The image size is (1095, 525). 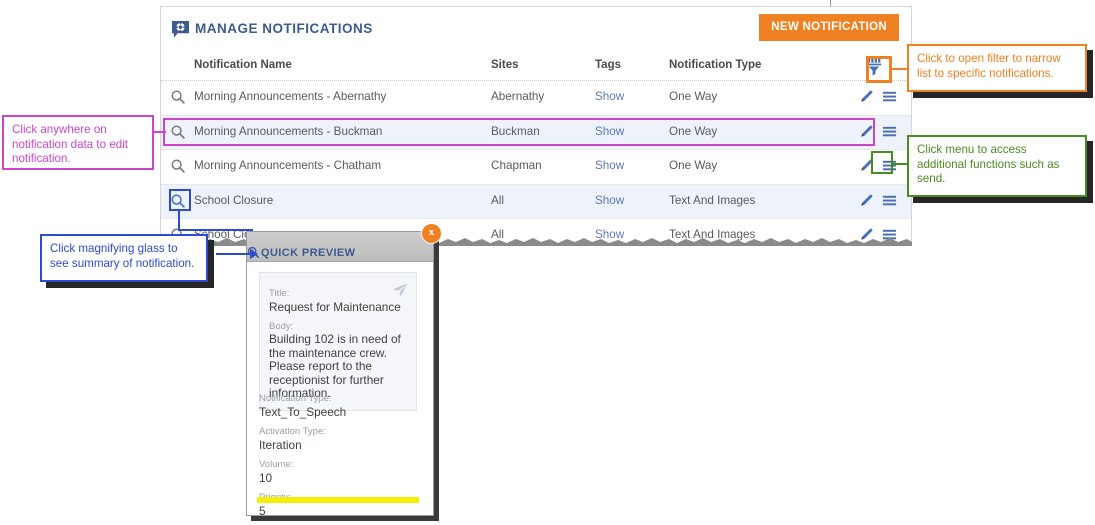 I want to click on new-notification-button: NEW NOTIFICATION, so click(x=829, y=27).